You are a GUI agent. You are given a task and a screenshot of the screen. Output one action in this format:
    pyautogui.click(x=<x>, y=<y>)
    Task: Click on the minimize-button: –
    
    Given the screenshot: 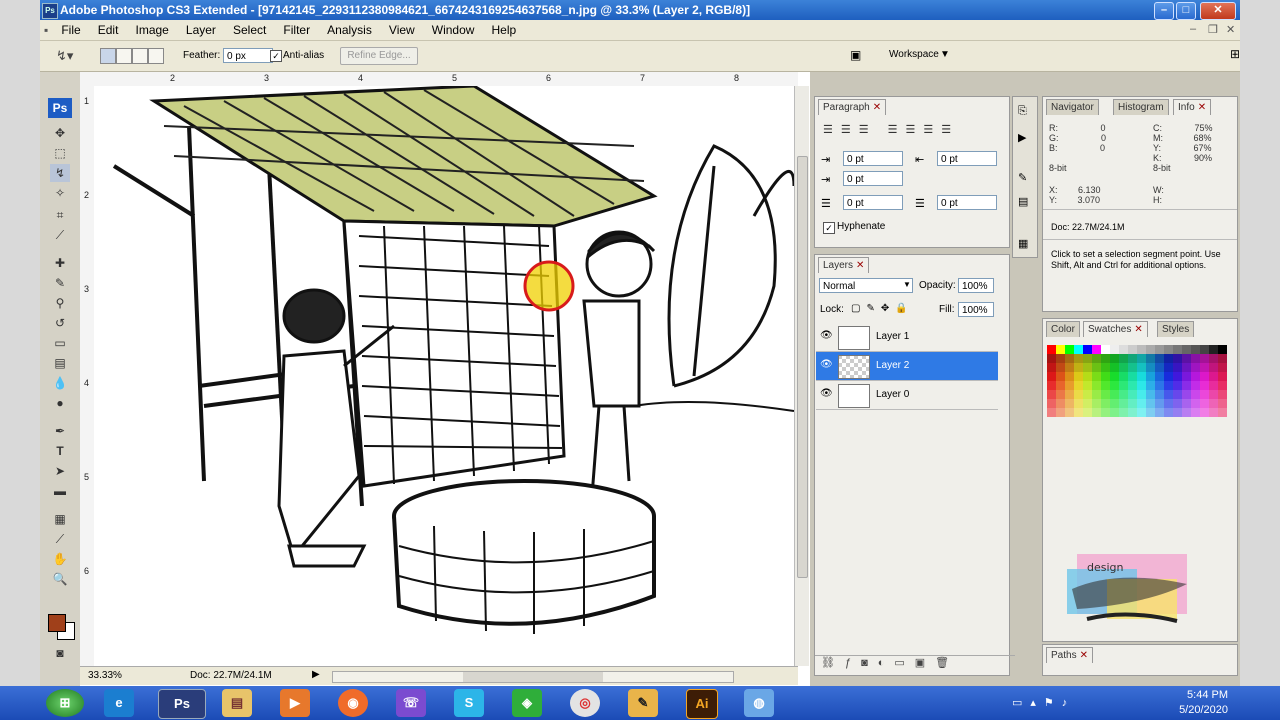 What is the action you would take?
    pyautogui.click(x=1164, y=11)
    